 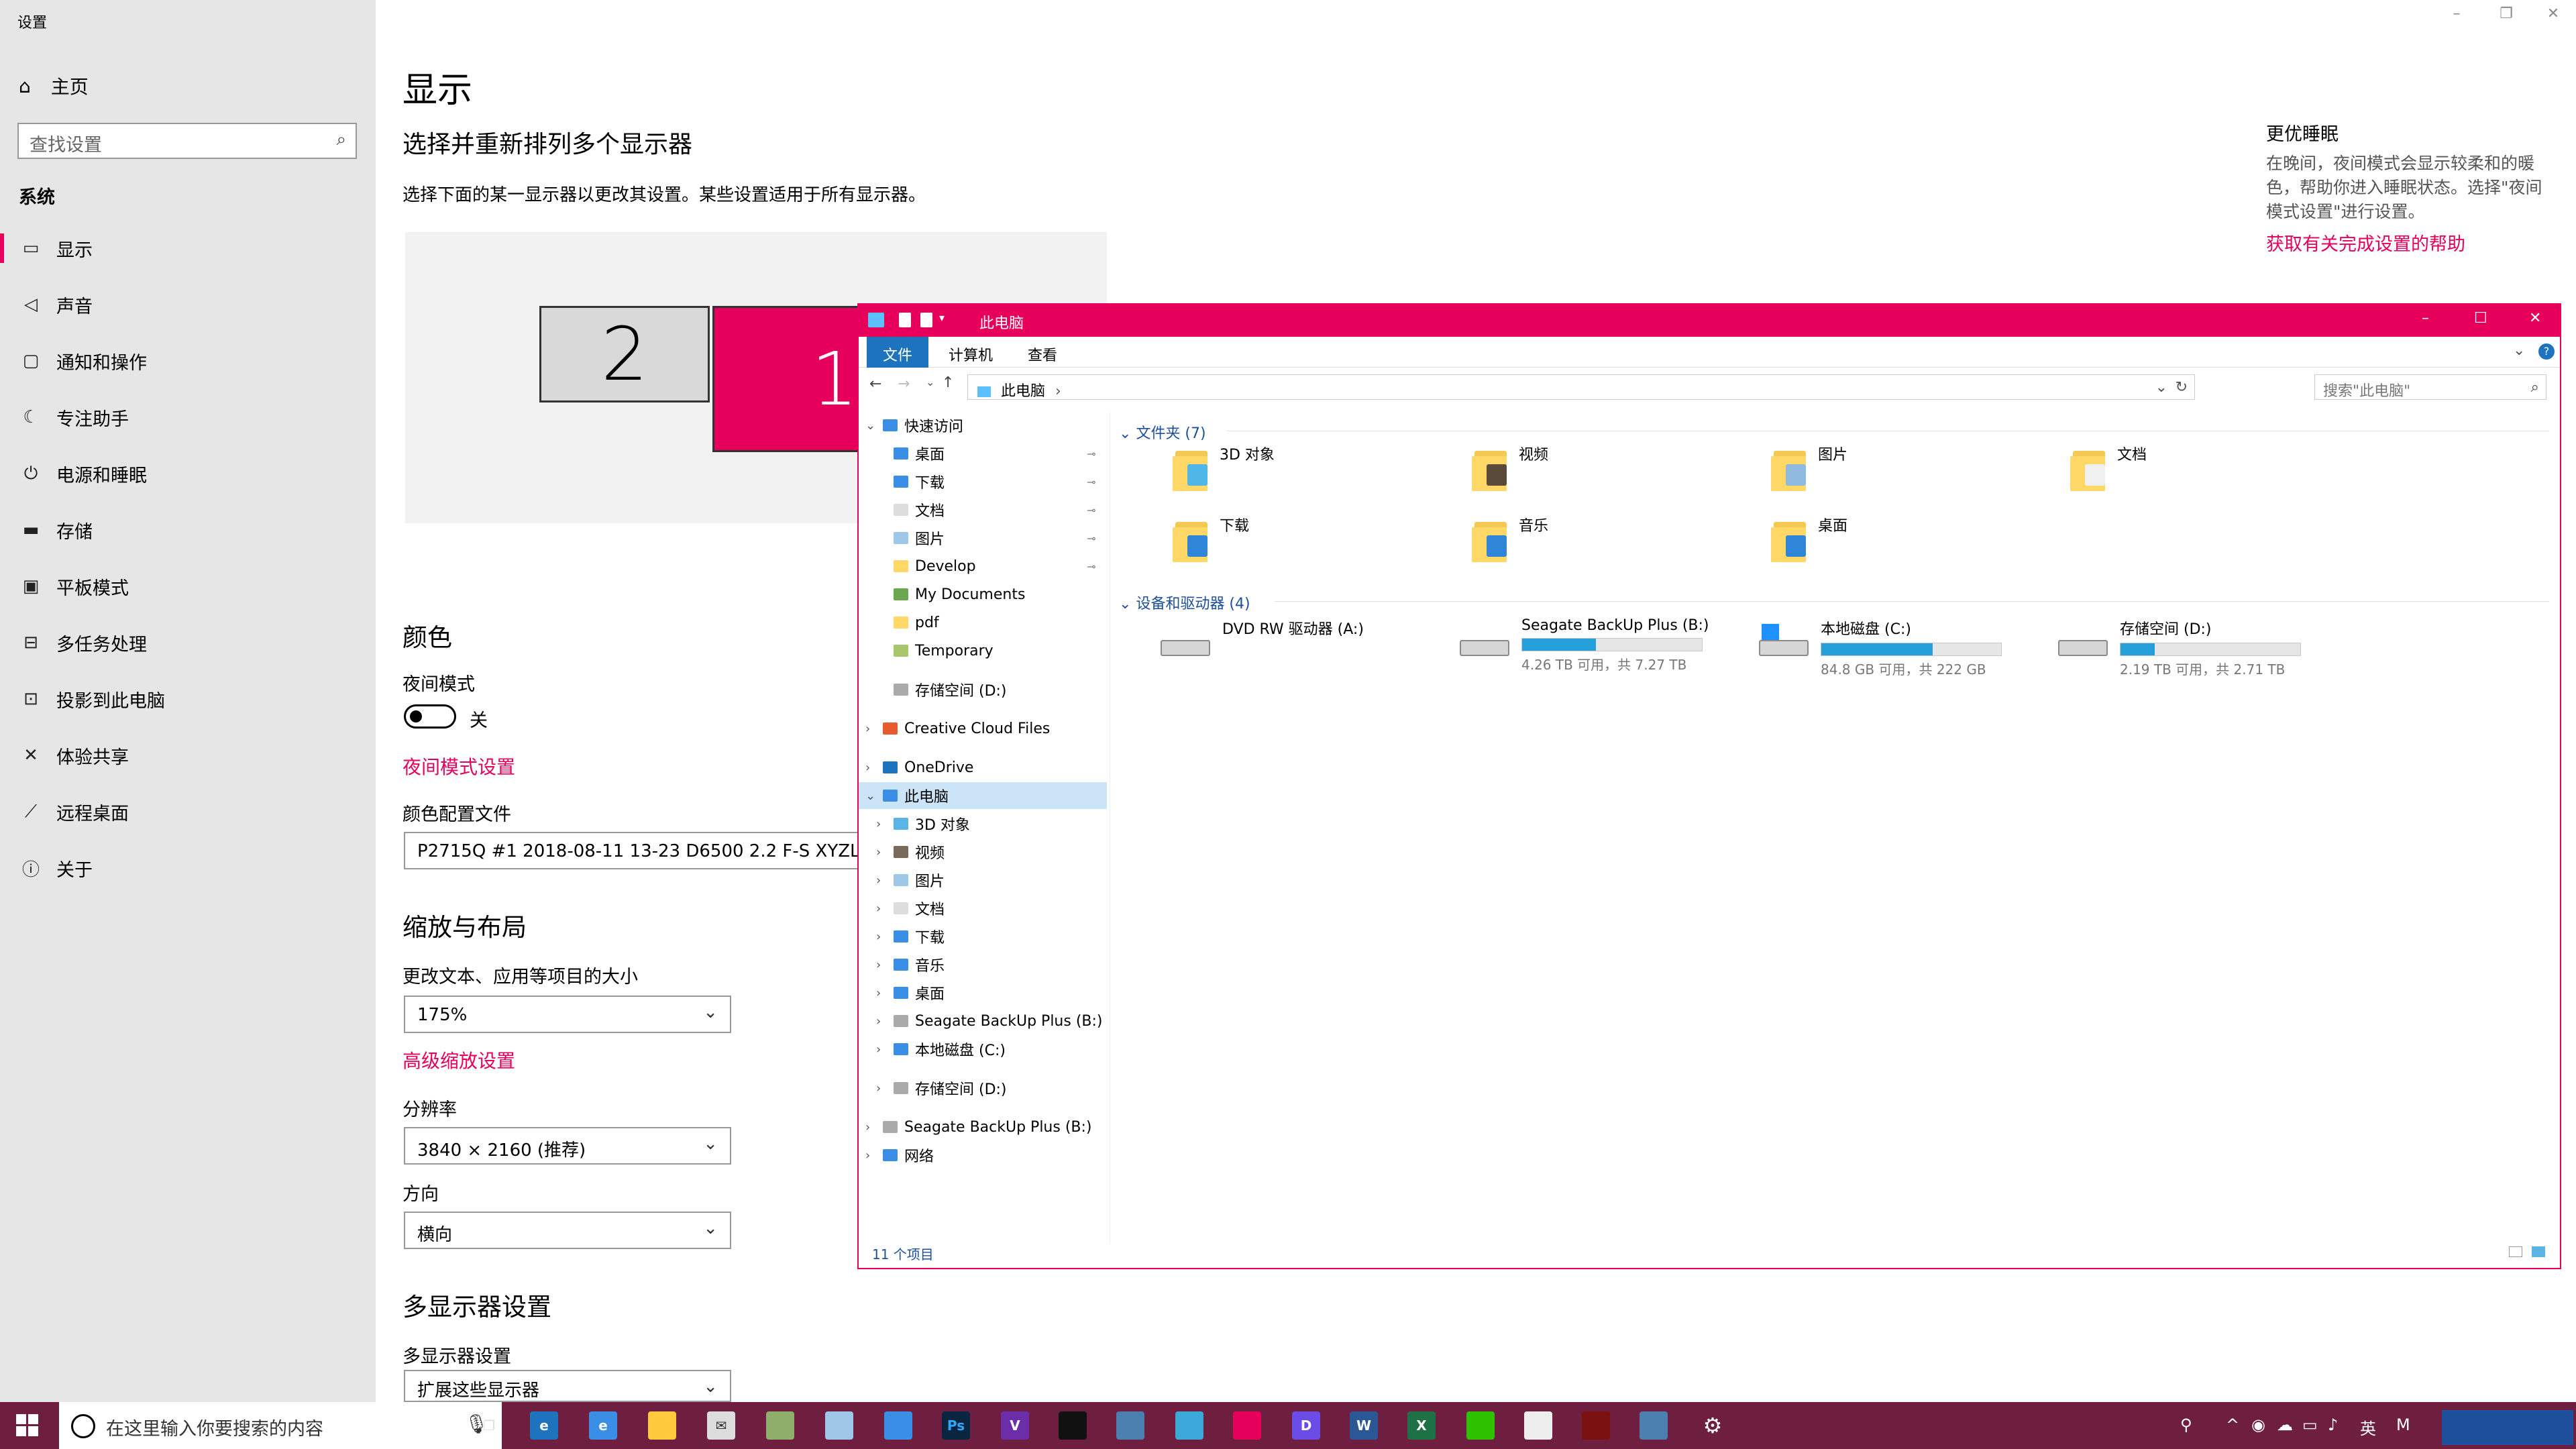 What do you see at coordinates (792, 379) in the screenshot?
I see `monitor-1: 1` at bounding box center [792, 379].